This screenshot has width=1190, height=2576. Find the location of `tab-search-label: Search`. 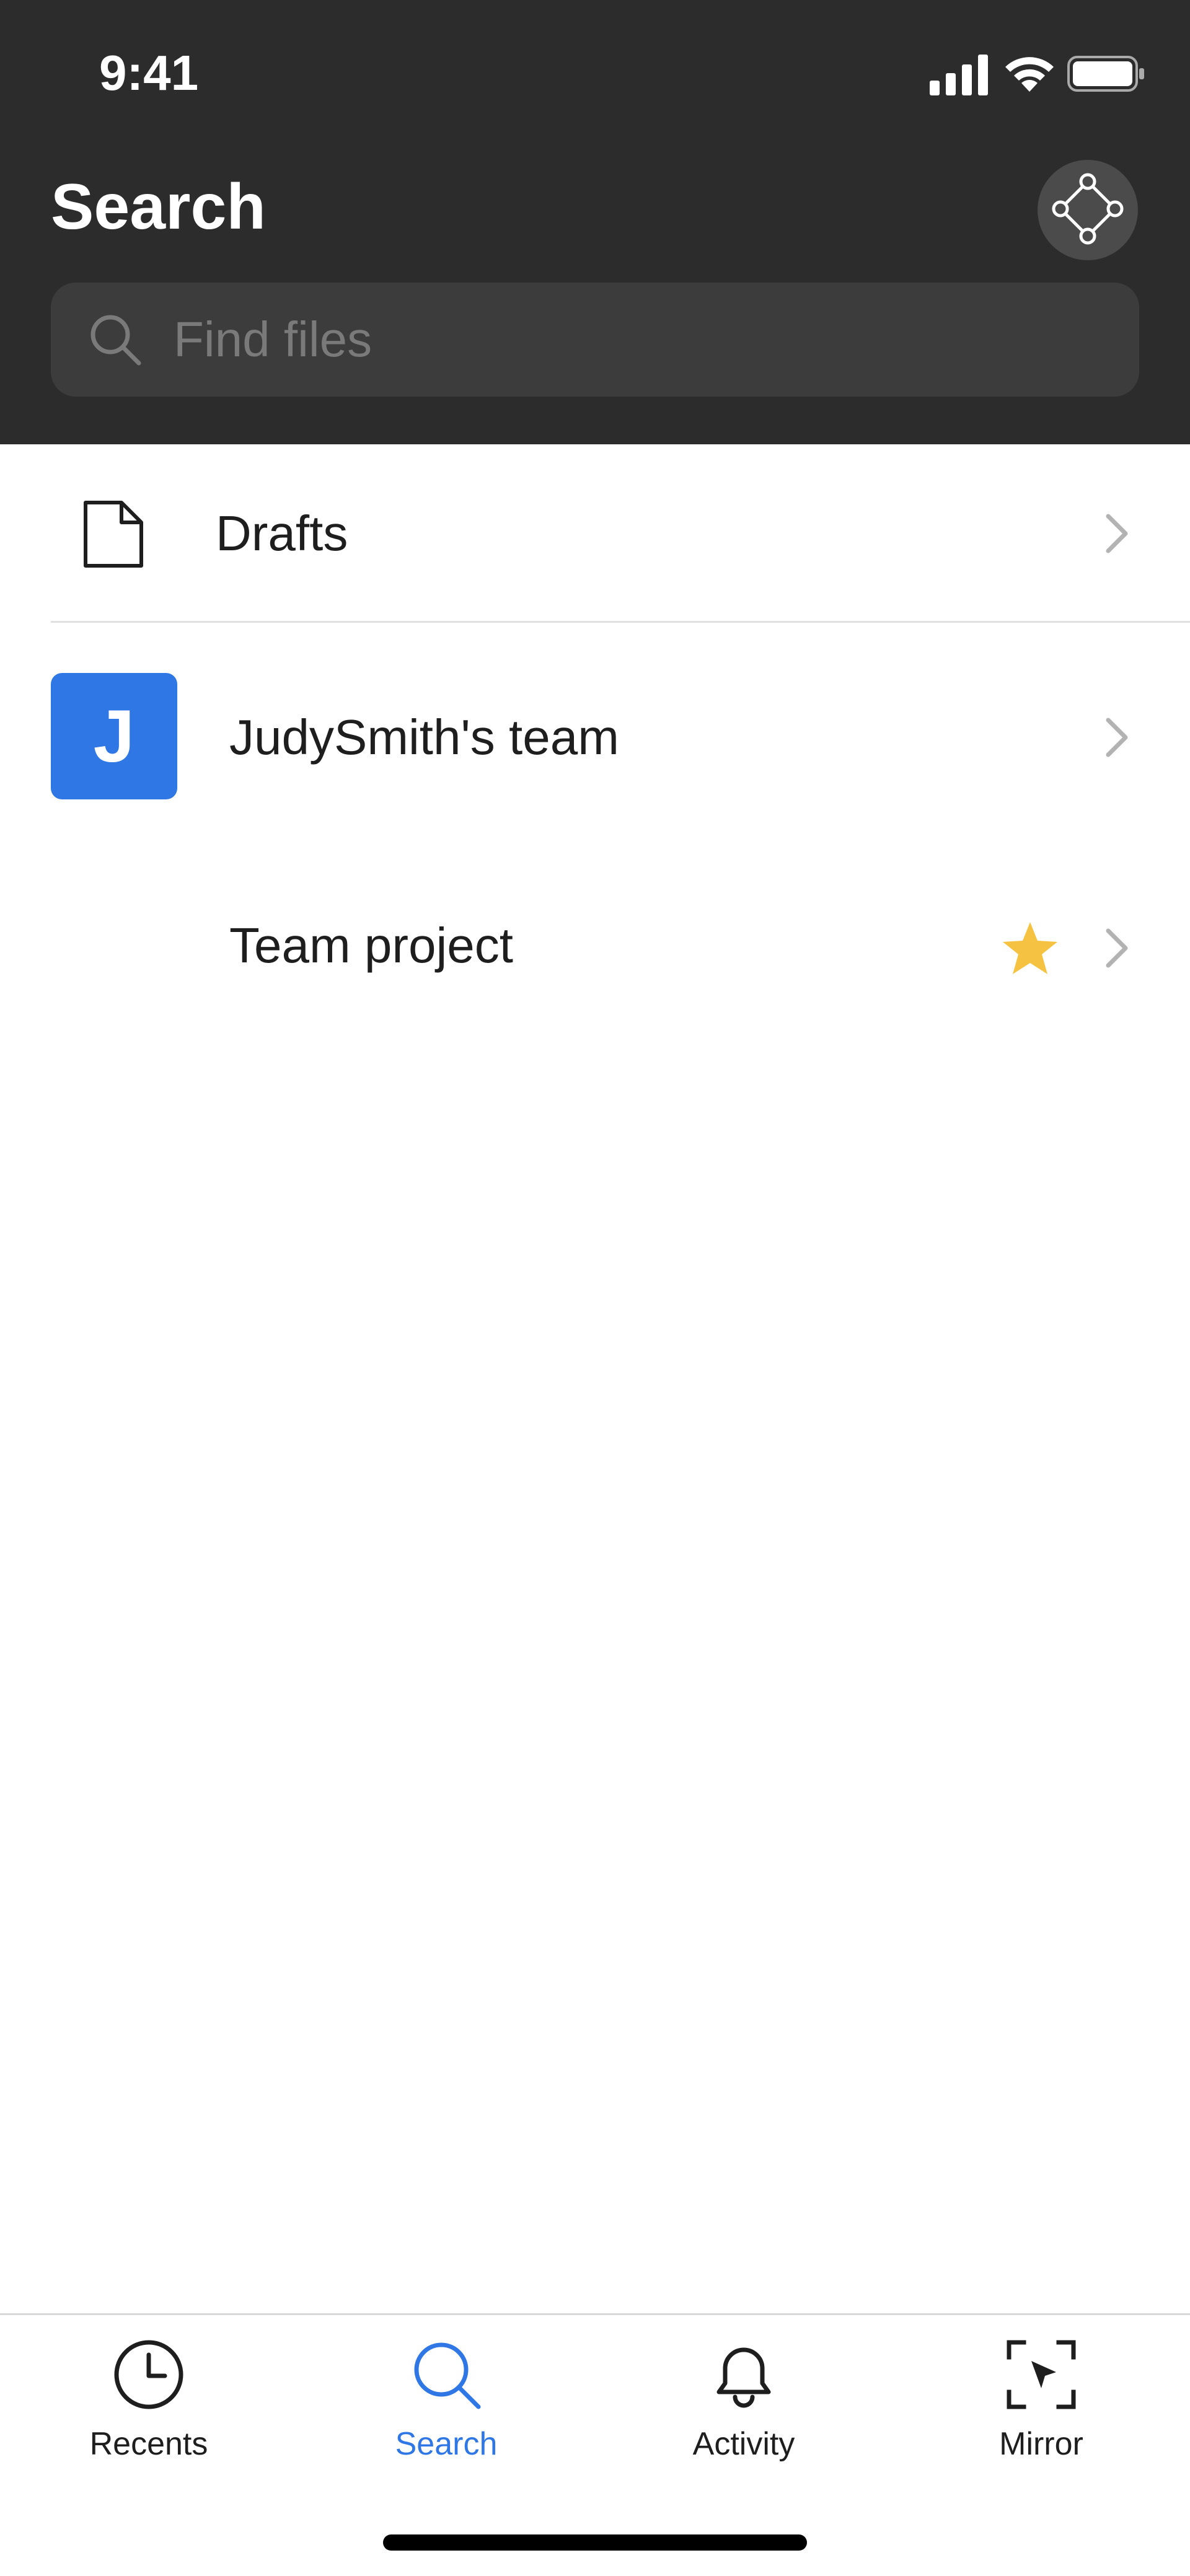

tab-search-label: Search is located at coordinates (446, 2444).